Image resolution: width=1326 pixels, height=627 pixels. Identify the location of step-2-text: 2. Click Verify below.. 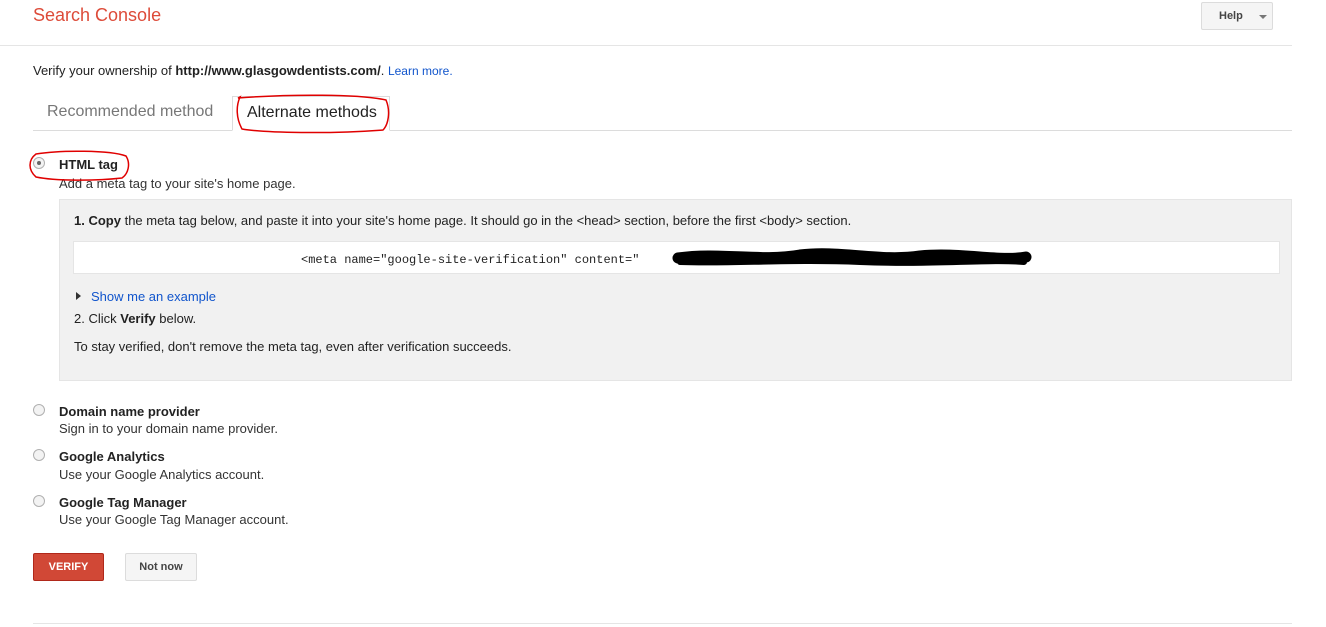
(135, 318).